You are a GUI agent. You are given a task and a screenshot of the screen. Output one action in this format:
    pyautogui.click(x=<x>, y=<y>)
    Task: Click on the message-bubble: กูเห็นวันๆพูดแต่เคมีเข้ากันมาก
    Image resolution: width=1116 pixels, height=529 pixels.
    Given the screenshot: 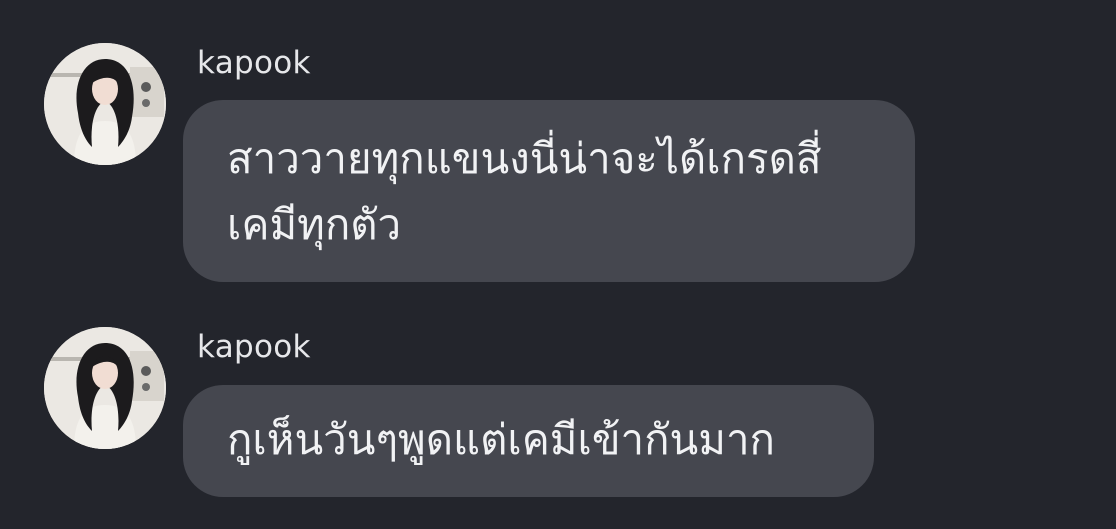 What is the action you would take?
    pyautogui.click(x=528, y=441)
    